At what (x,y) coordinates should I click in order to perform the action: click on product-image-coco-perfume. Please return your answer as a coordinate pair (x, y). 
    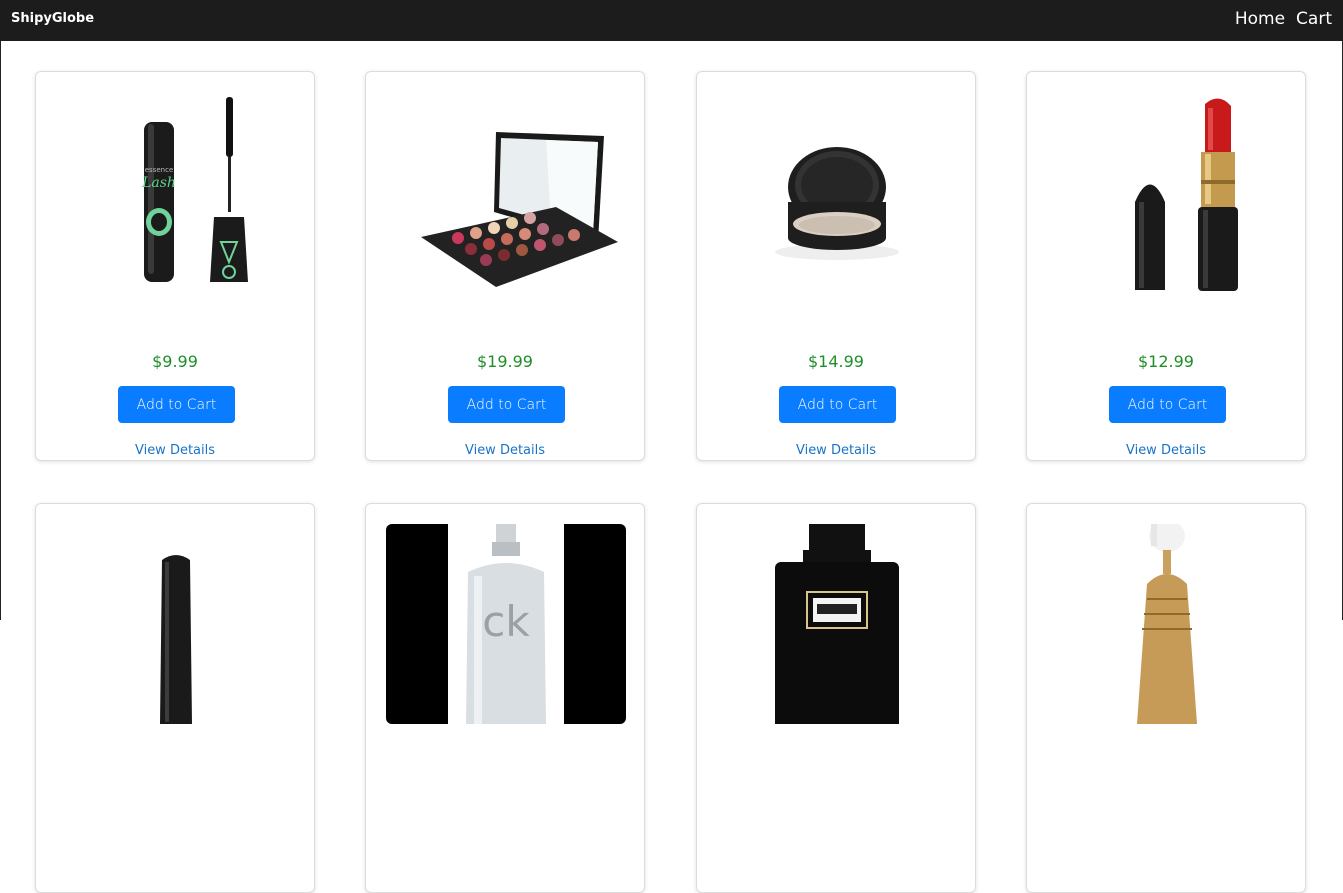
    Looking at the image, I should click on (837, 624).